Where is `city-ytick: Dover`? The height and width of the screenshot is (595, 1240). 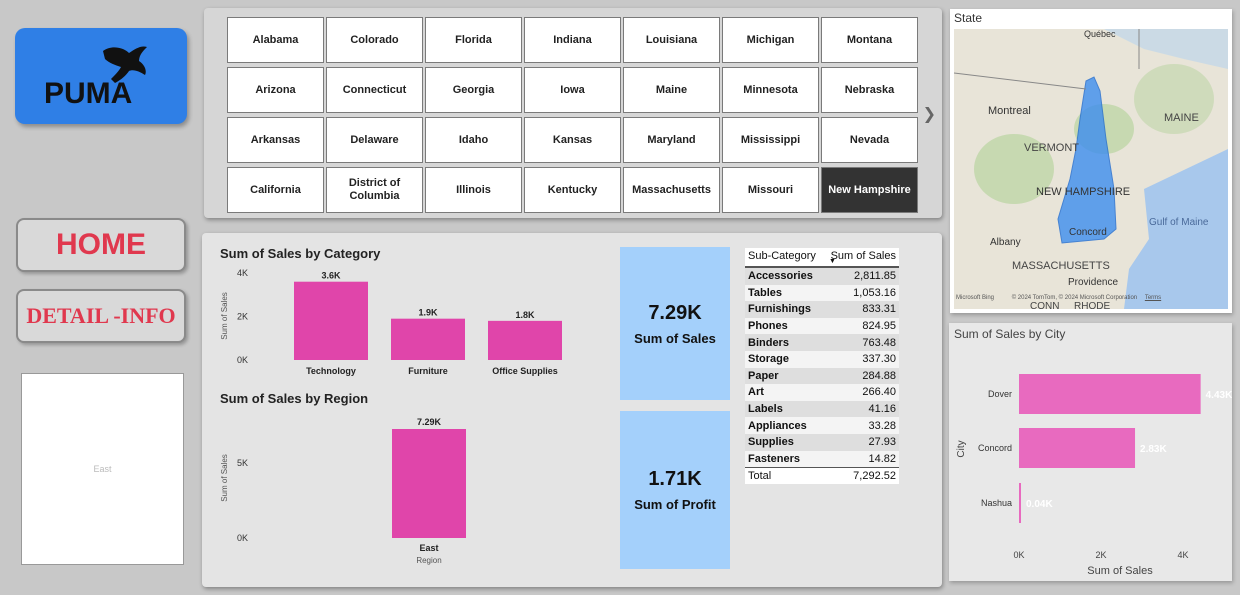
city-ytick: Dover is located at coordinates (1000, 394).